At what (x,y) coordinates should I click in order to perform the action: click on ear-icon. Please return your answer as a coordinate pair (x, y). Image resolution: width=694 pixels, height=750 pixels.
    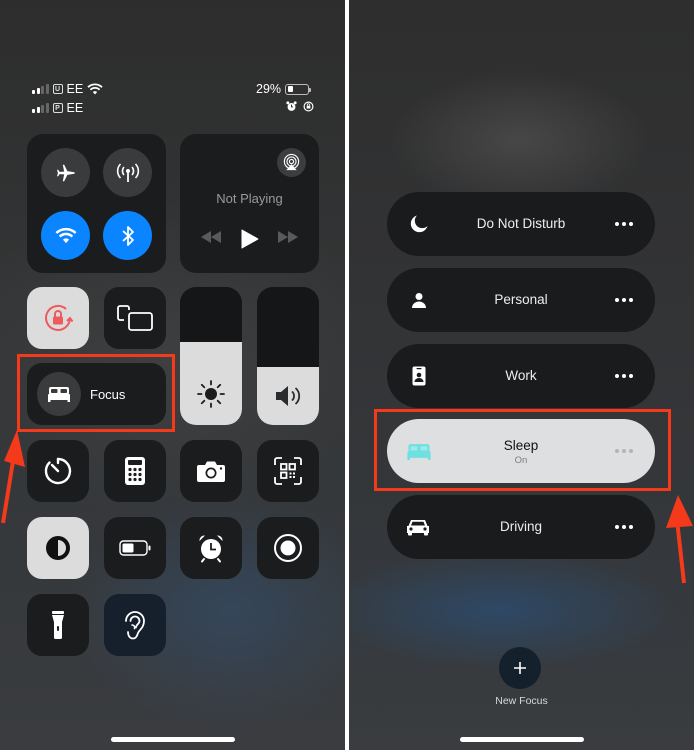
    Looking at the image, I should click on (135, 625).